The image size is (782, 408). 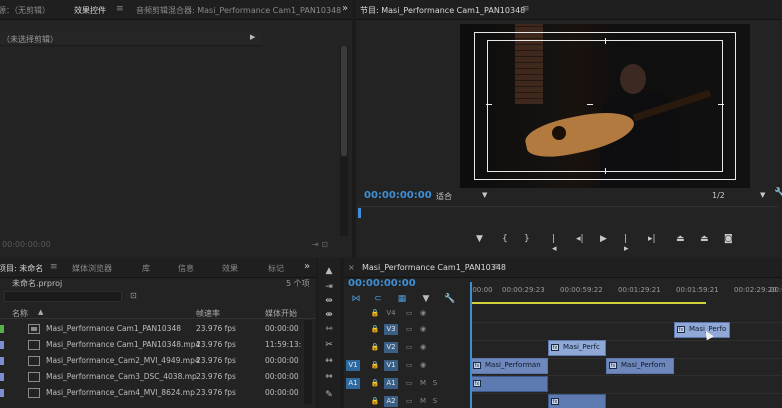 I want to click on panel-overflow-icon: », so click(x=345, y=8).